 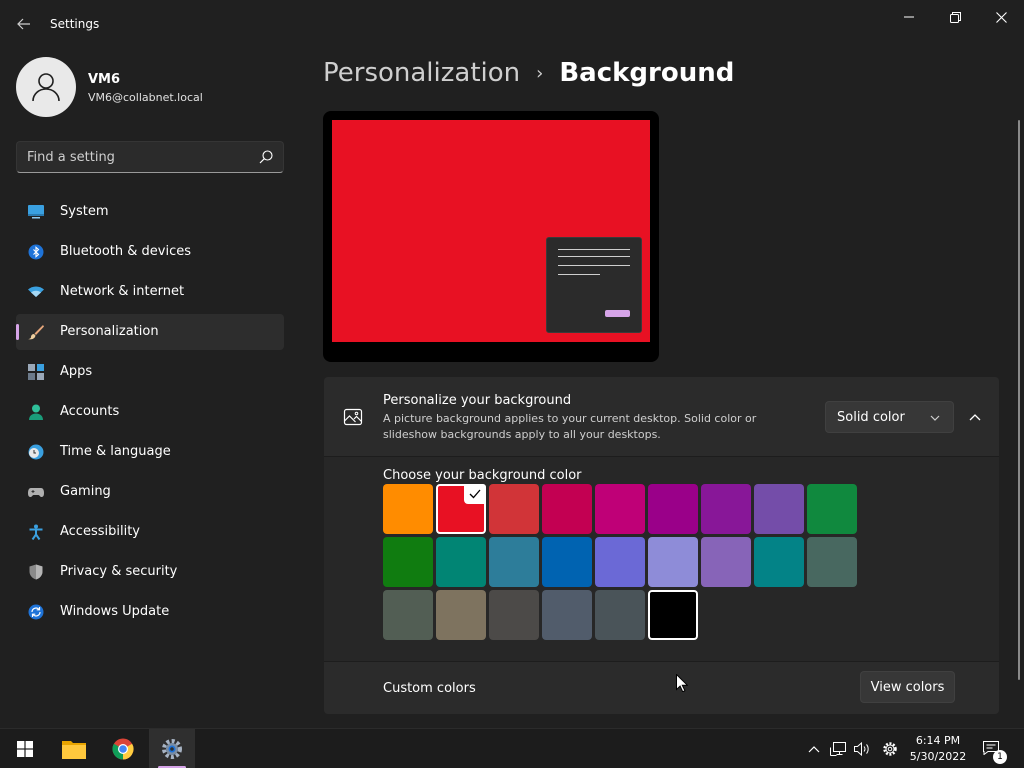 What do you see at coordinates (475, 494) in the screenshot?
I see `checkmark-icon` at bounding box center [475, 494].